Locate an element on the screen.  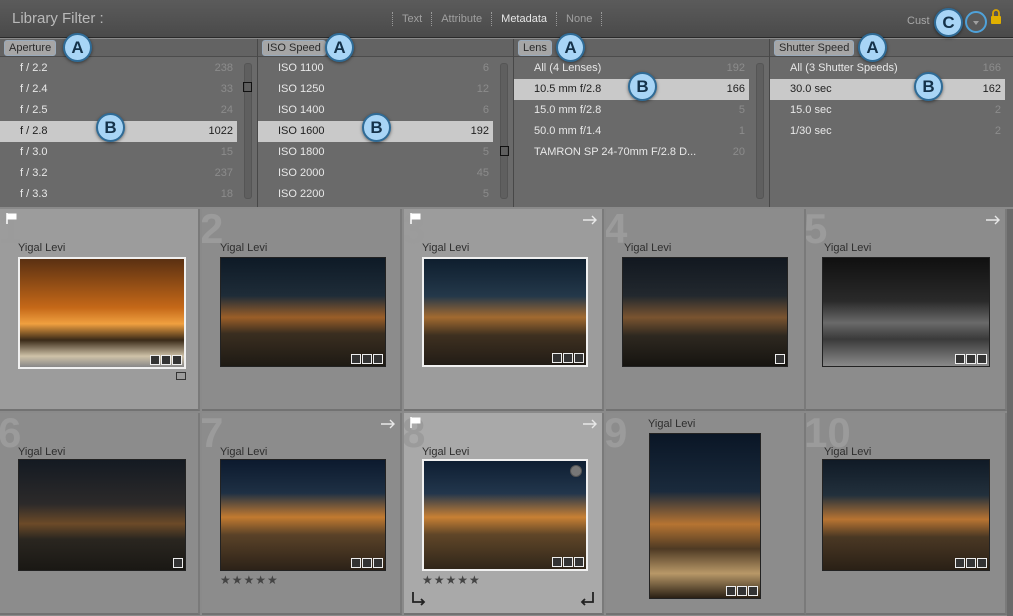
list-item: 15.0 mm f/2.8 5 is located at coordinates (631, 110).